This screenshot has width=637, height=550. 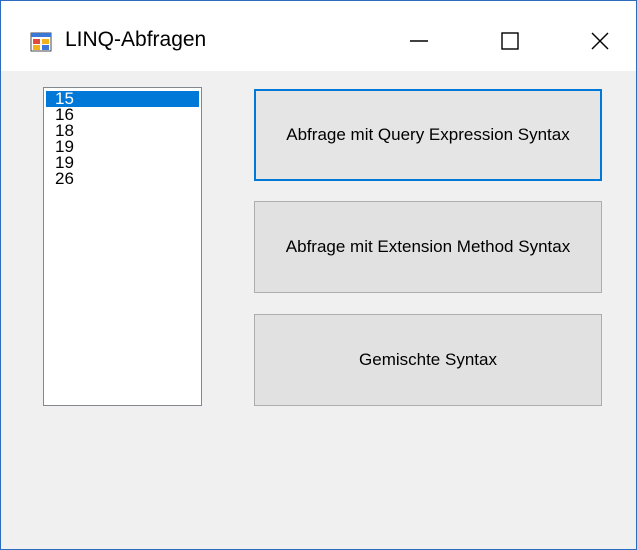 I want to click on maximize-icon, so click(x=510, y=41).